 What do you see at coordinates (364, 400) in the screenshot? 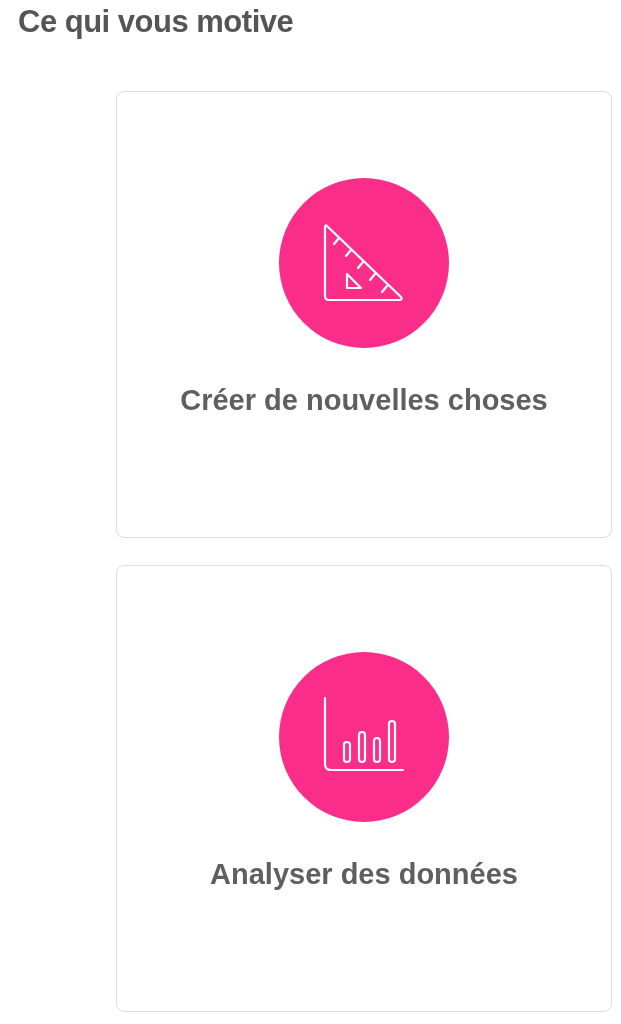
I see `option-label: Créer de nouvelles choses` at bounding box center [364, 400].